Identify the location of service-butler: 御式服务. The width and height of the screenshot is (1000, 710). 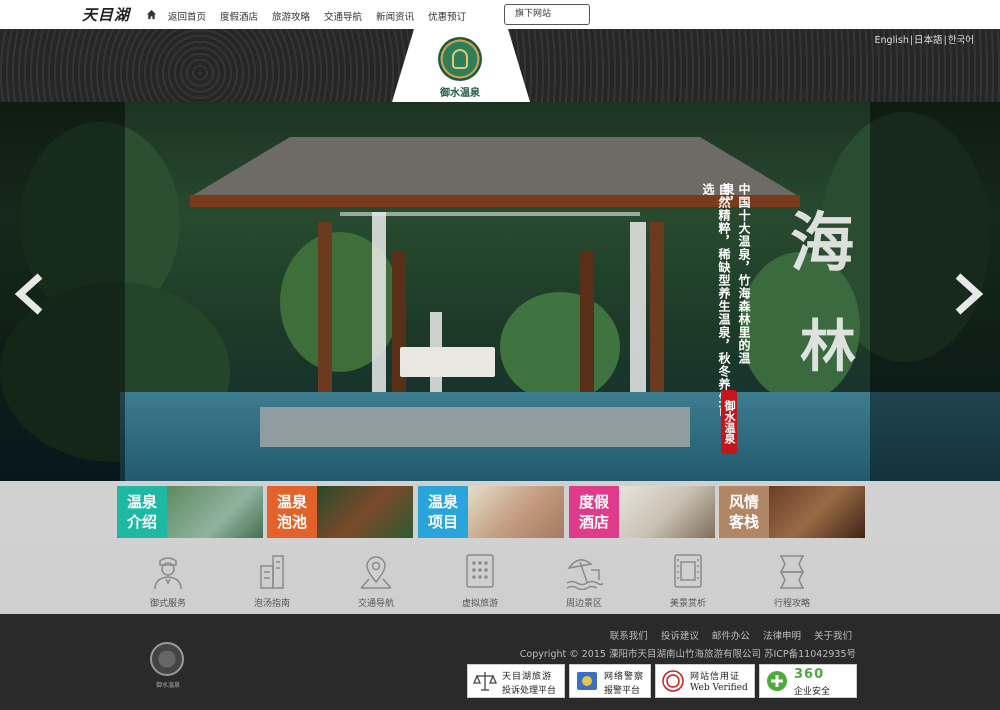
(168, 580).